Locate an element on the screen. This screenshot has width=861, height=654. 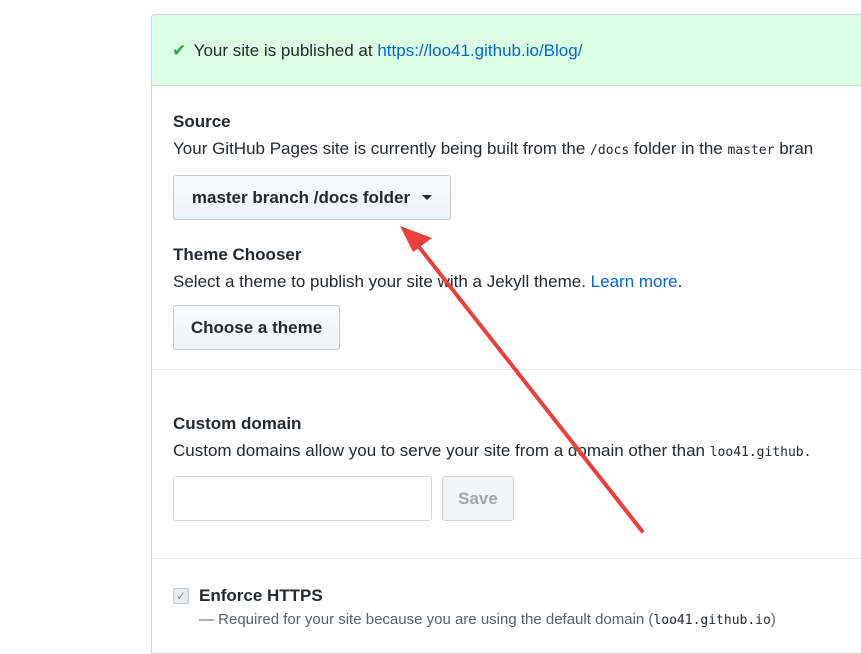
source-branch-dropdown: master branch /docs folder is located at coordinates (312, 197).